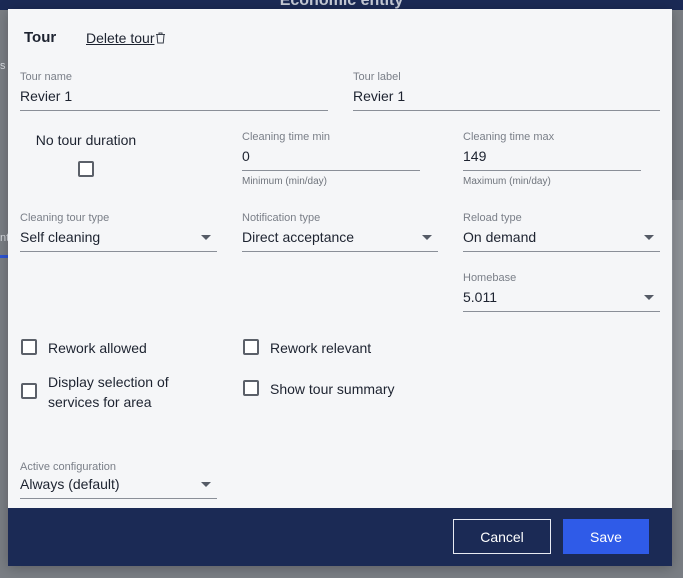 This screenshot has width=683, height=578. Describe the element at coordinates (285, 181) in the screenshot. I see `cleaning-time-min-help: Minimum (min/day)` at that location.